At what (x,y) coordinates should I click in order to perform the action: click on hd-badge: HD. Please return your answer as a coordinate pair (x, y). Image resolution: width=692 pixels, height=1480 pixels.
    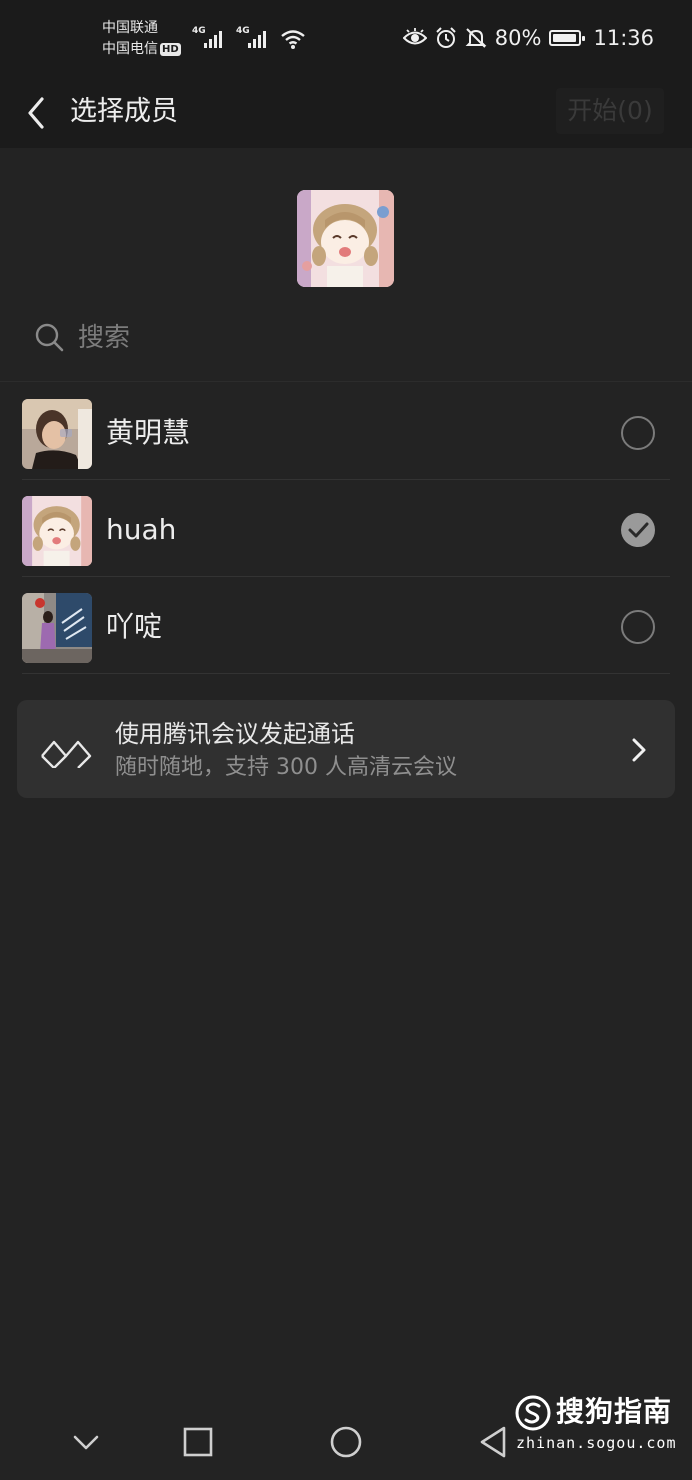
    Looking at the image, I should click on (170, 49).